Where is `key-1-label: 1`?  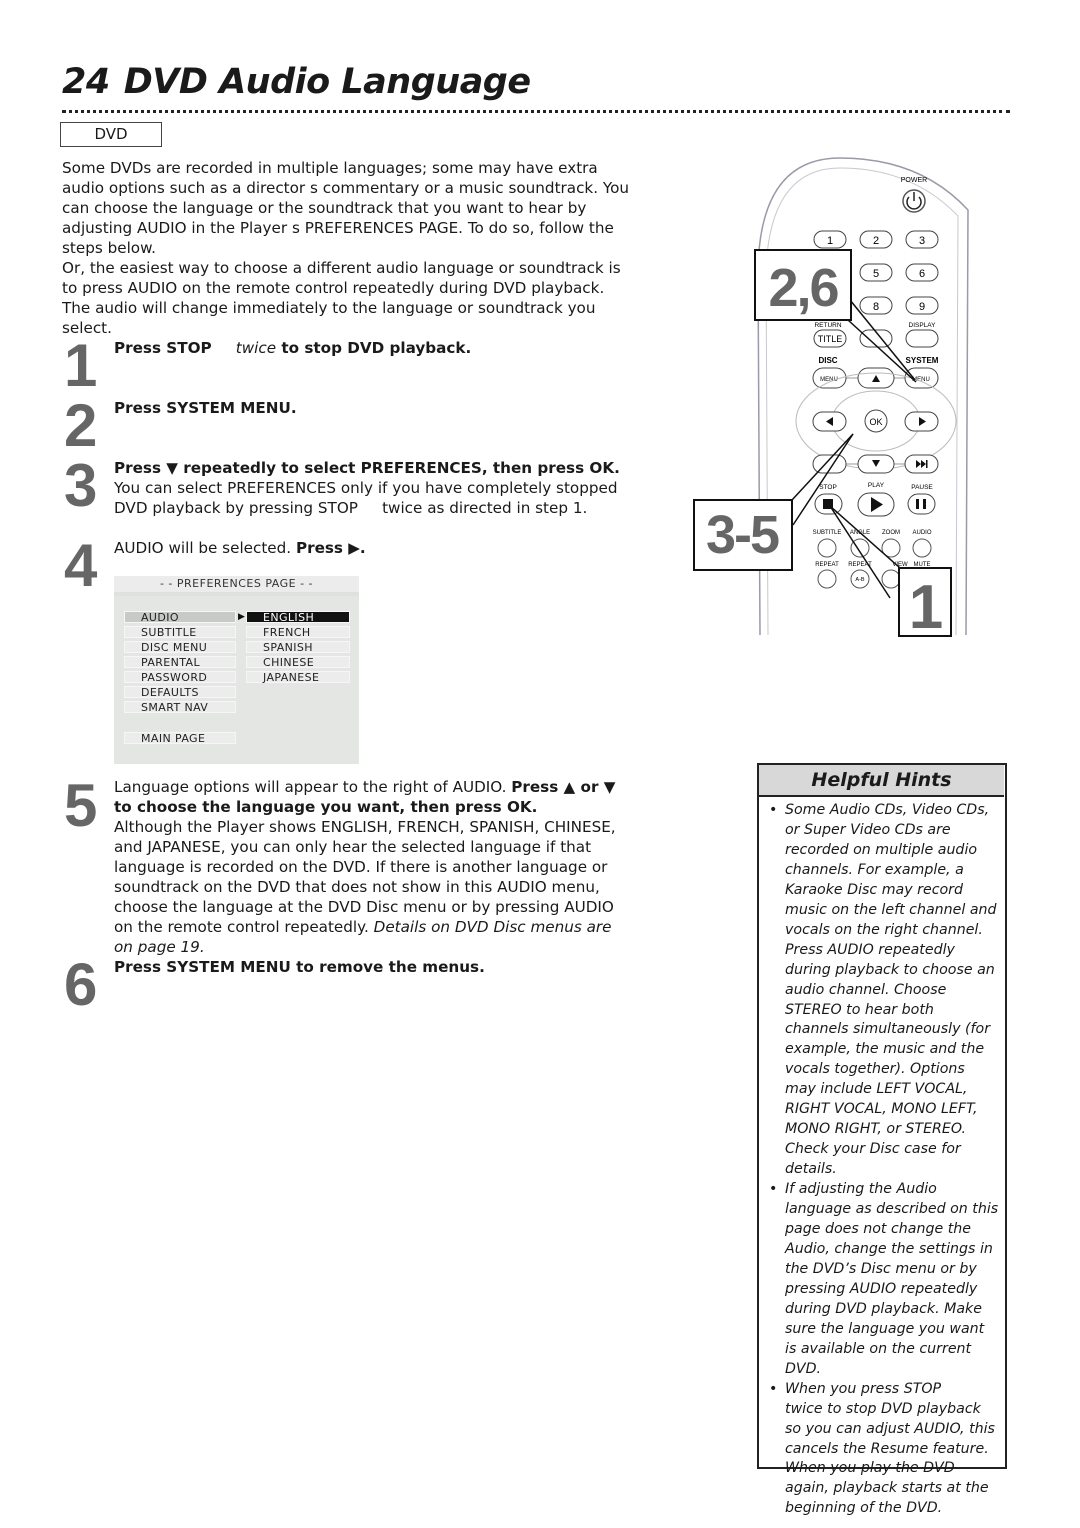 key-1-label: 1 is located at coordinates (830, 241).